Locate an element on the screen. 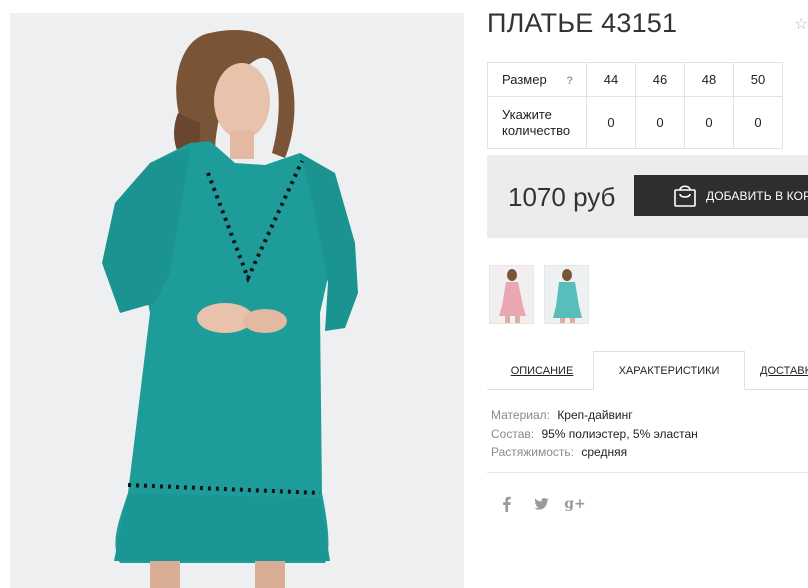 The image size is (808, 588). tab-delivery: ДОСТАВКА is located at coordinates (784, 370).